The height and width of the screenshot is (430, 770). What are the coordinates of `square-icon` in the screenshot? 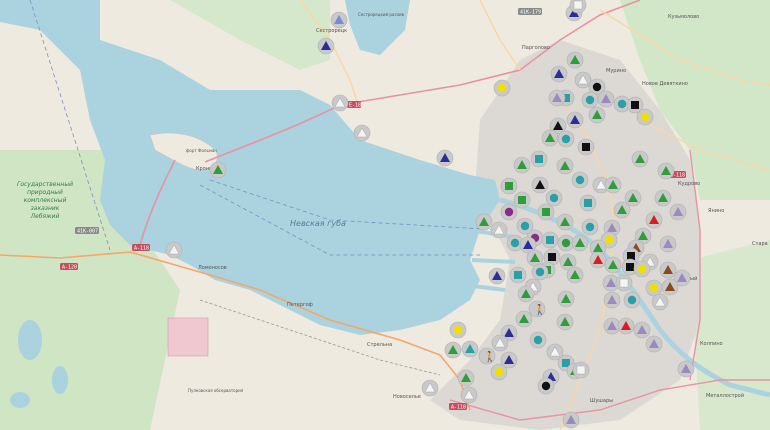 It's located at (624, 283).